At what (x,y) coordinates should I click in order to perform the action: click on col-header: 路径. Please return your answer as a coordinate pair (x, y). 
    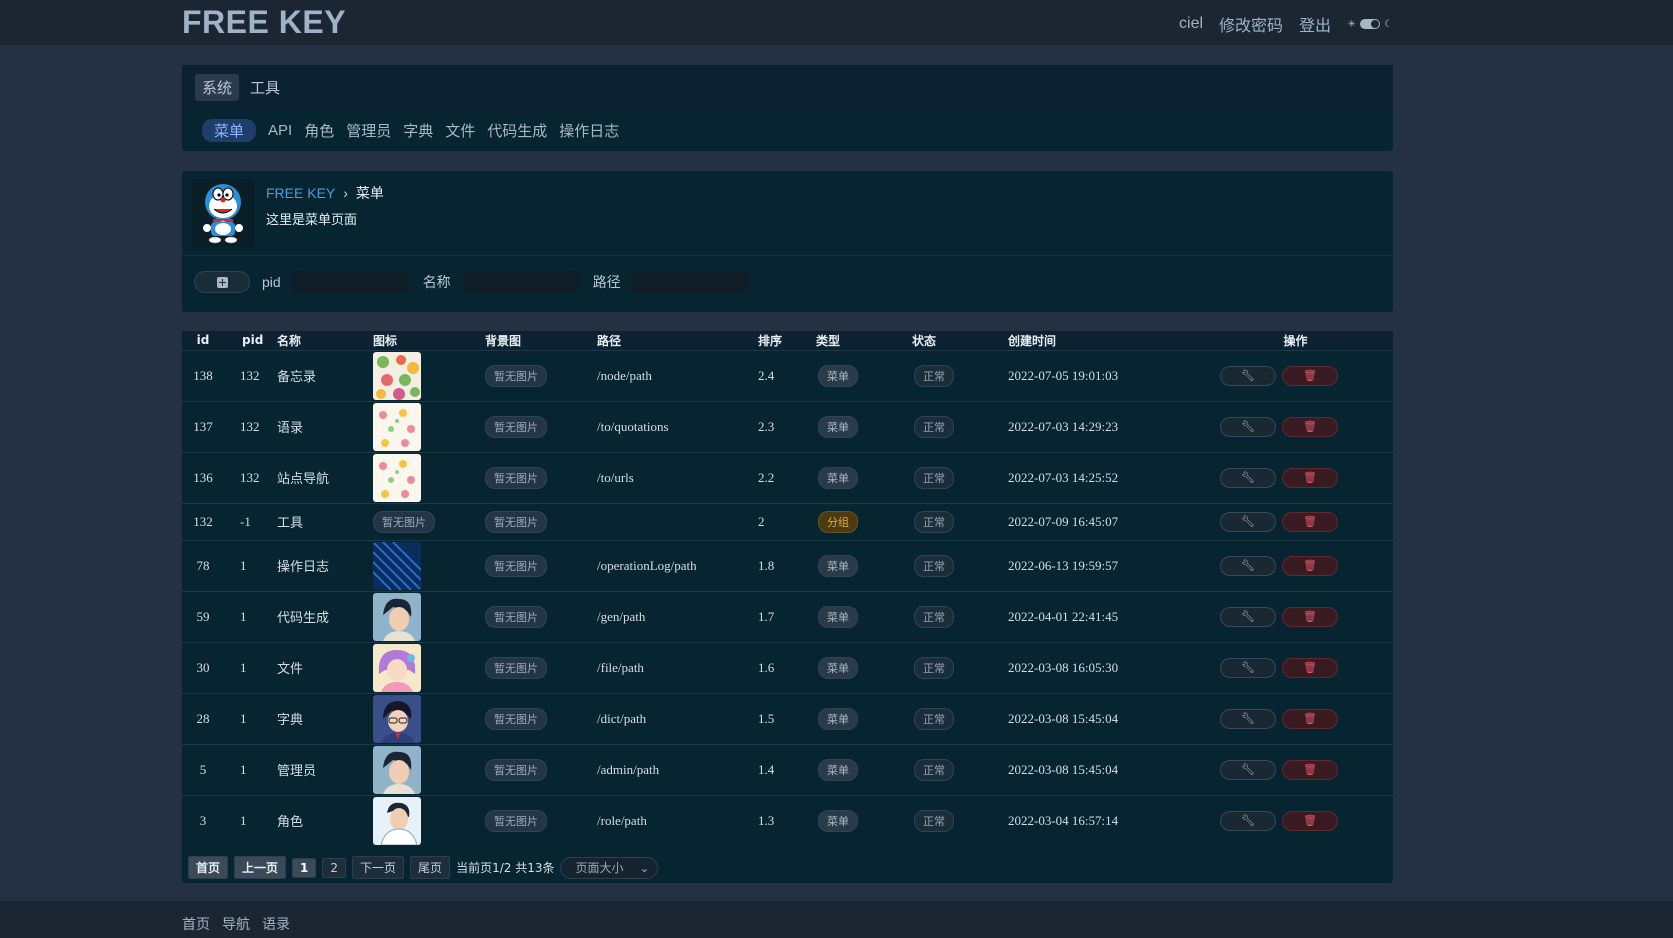
    Looking at the image, I should click on (677, 340).